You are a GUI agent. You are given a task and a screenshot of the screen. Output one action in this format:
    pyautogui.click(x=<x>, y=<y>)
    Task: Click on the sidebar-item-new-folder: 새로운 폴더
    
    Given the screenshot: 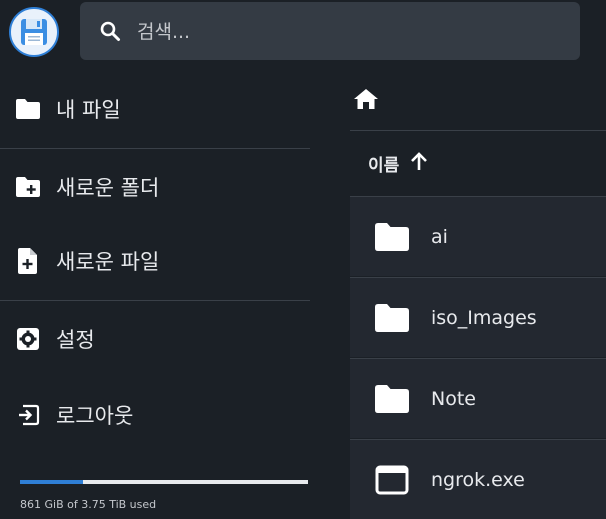 What is the action you would take?
    pyautogui.click(x=155, y=187)
    